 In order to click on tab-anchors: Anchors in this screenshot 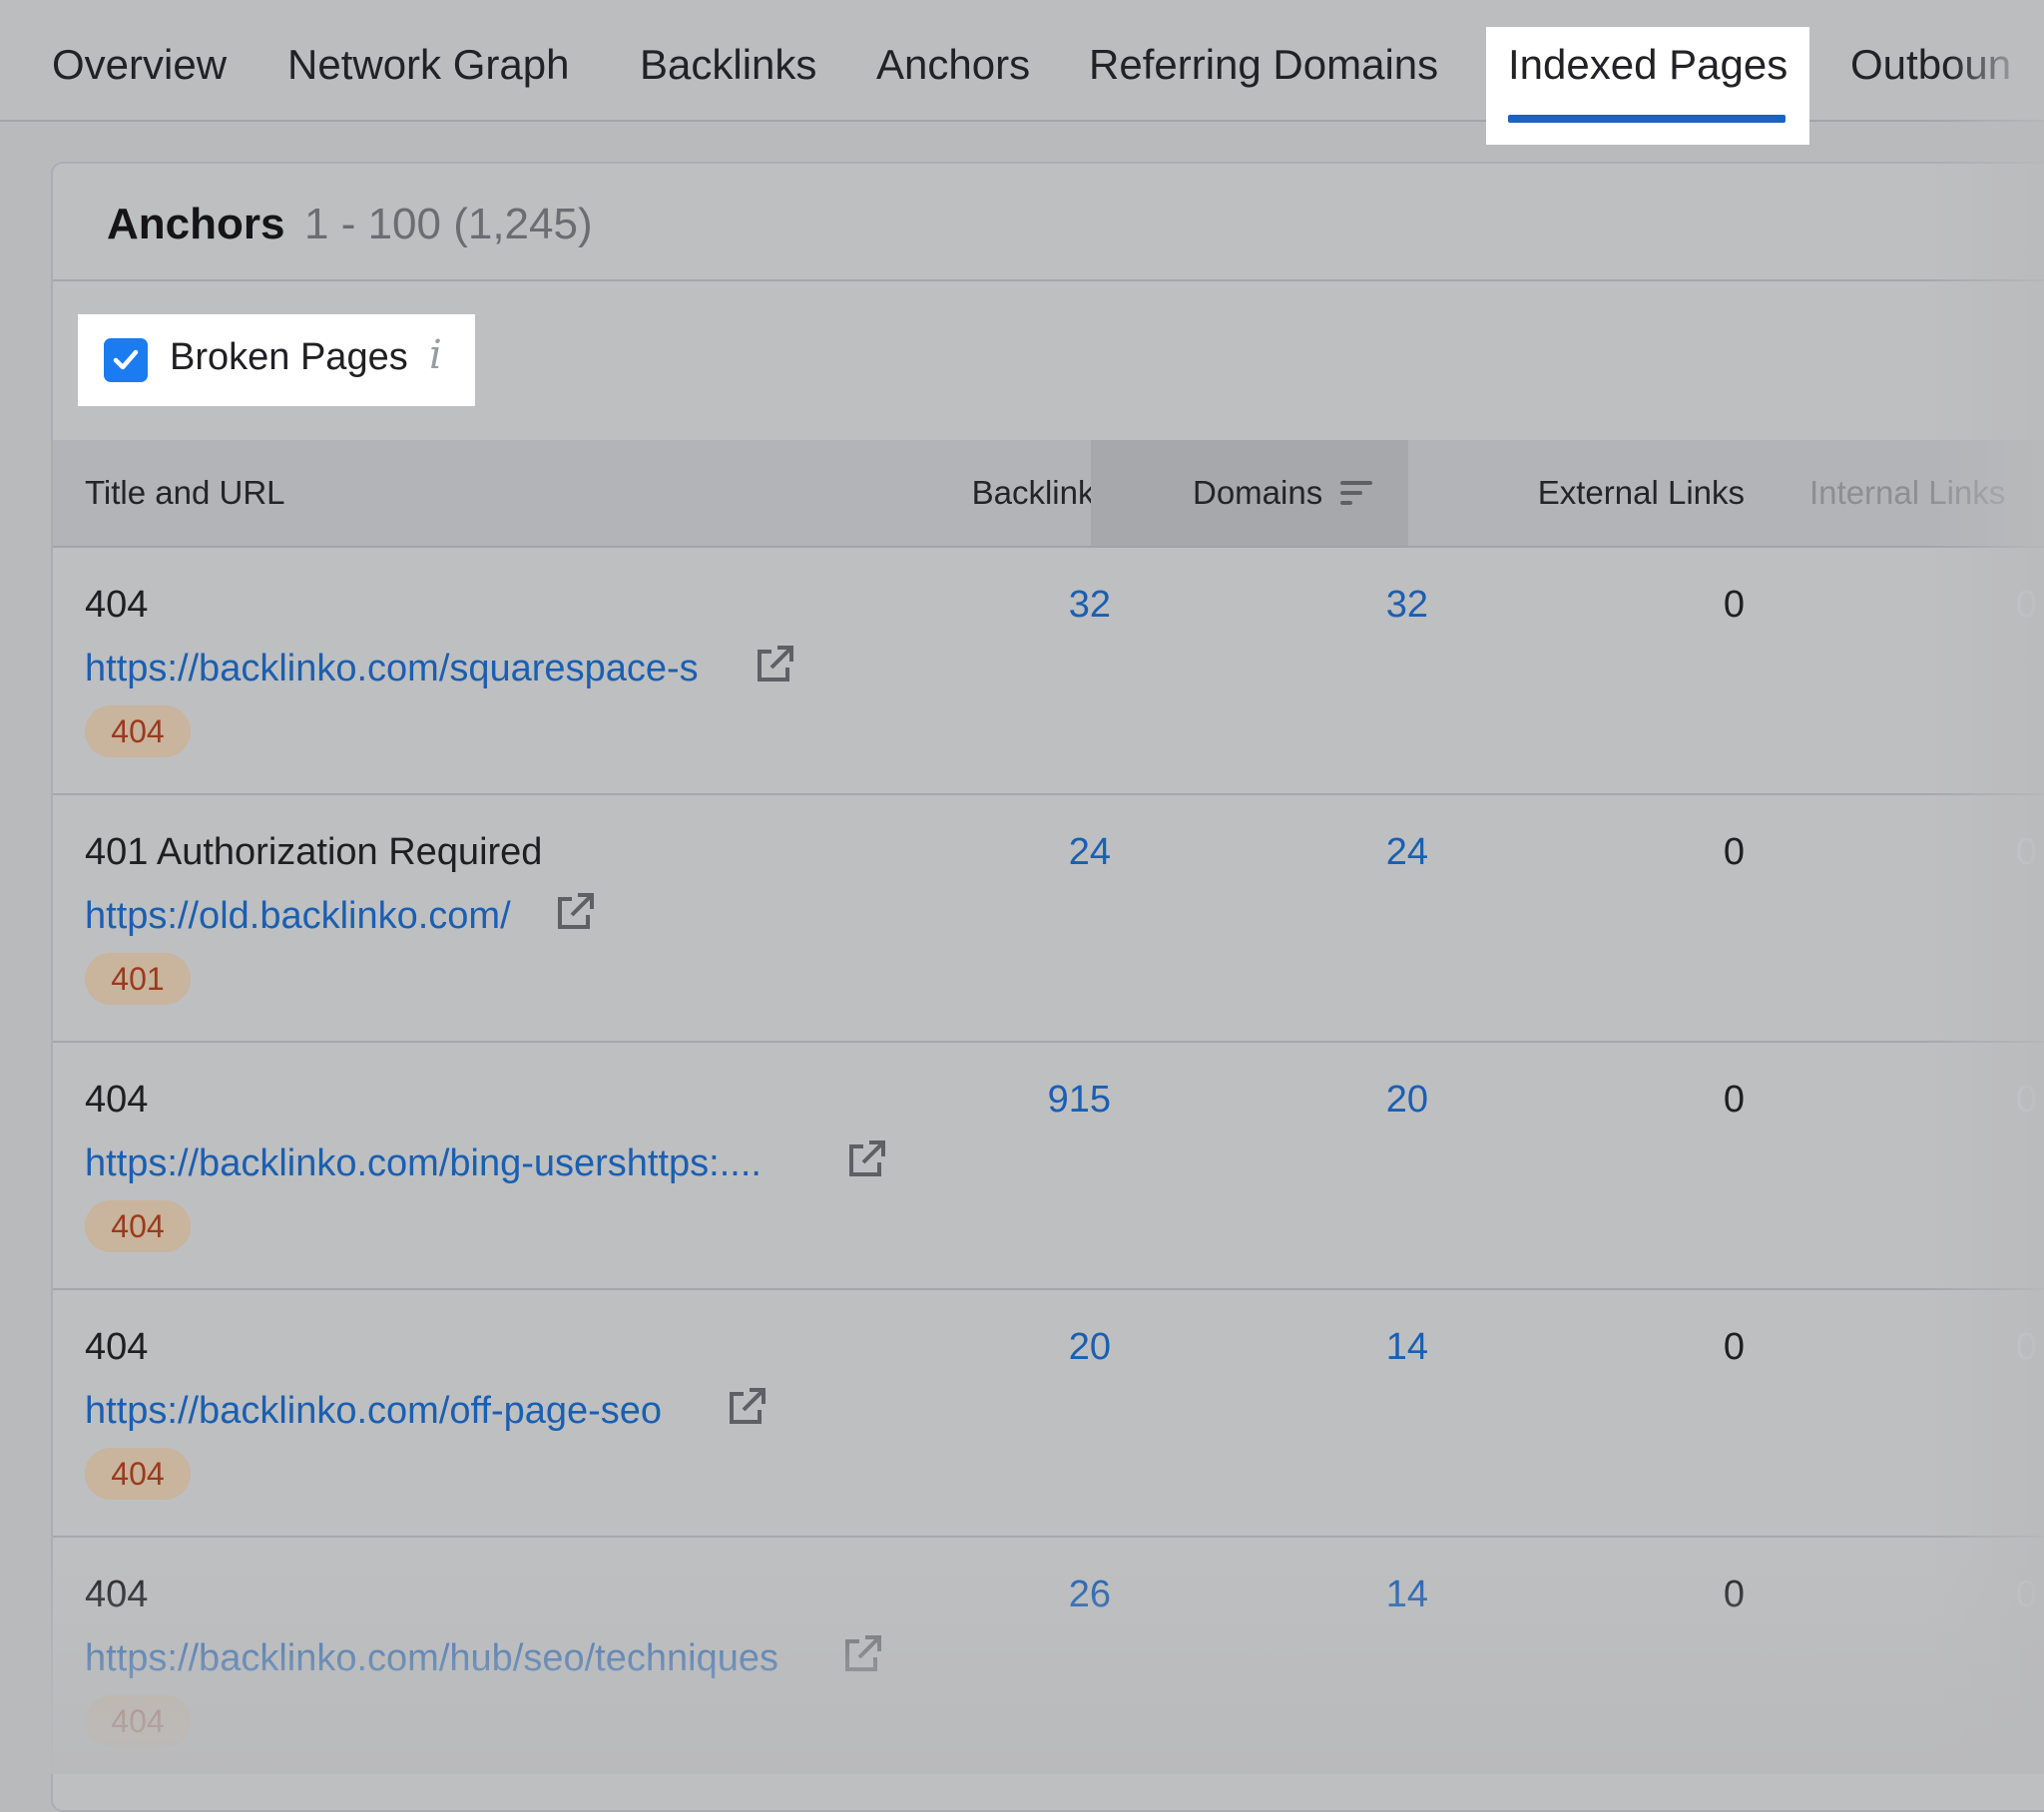, I will do `click(953, 60)`.